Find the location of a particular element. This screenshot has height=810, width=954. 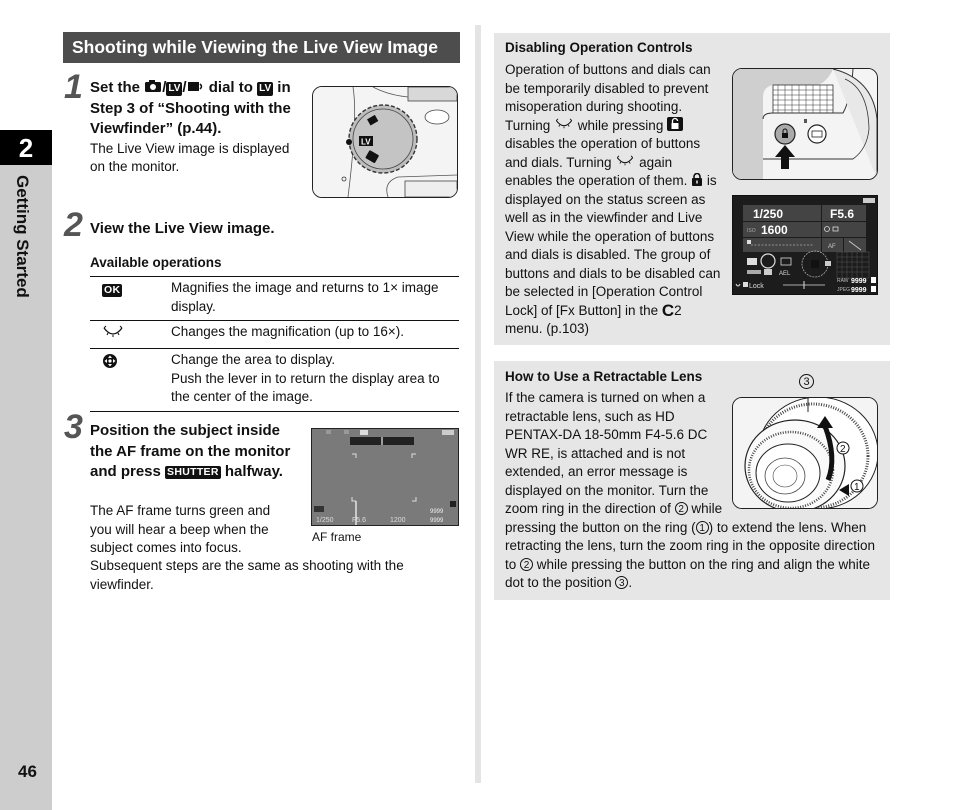

step-1-number: 1 is located at coordinates (73, 87).